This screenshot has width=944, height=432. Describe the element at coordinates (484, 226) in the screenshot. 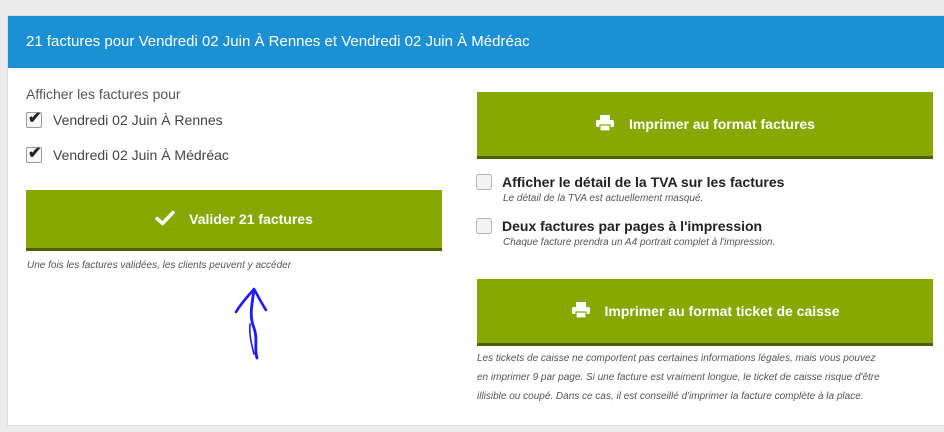

I see `two-per-page-checkbox` at that location.